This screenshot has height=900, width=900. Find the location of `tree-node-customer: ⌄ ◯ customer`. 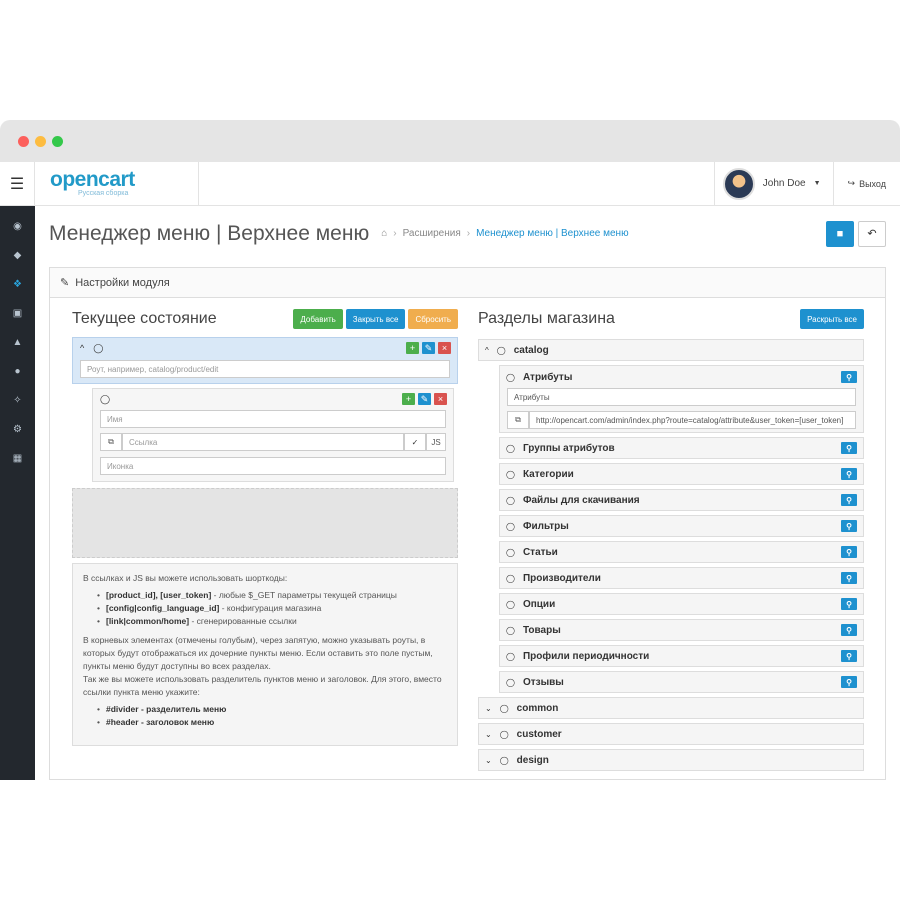

tree-node-customer: ⌄ ◯ customer is located at coordinates (671, 734).